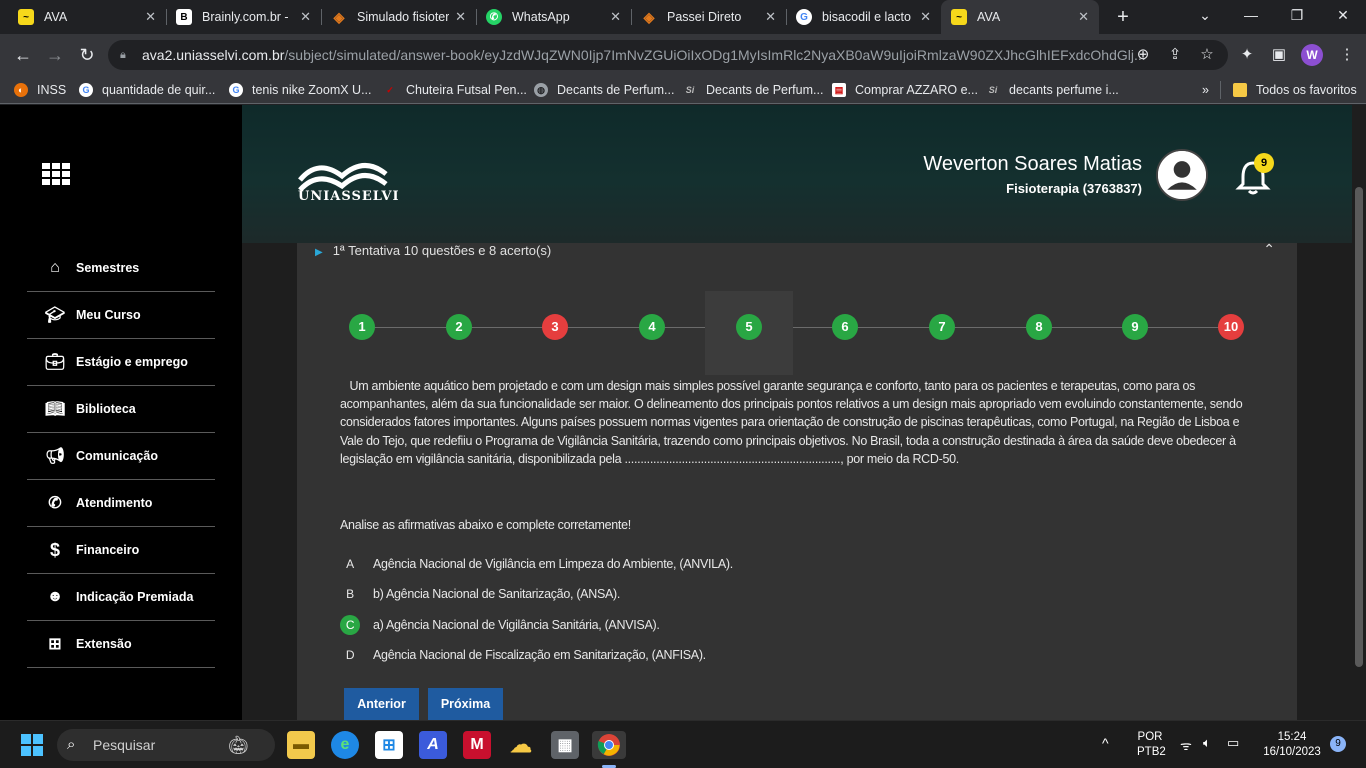 Image resolution: width=1366 pixels, height=768 pixels. I want to click on ava-icon: ~, so click(959, 17).